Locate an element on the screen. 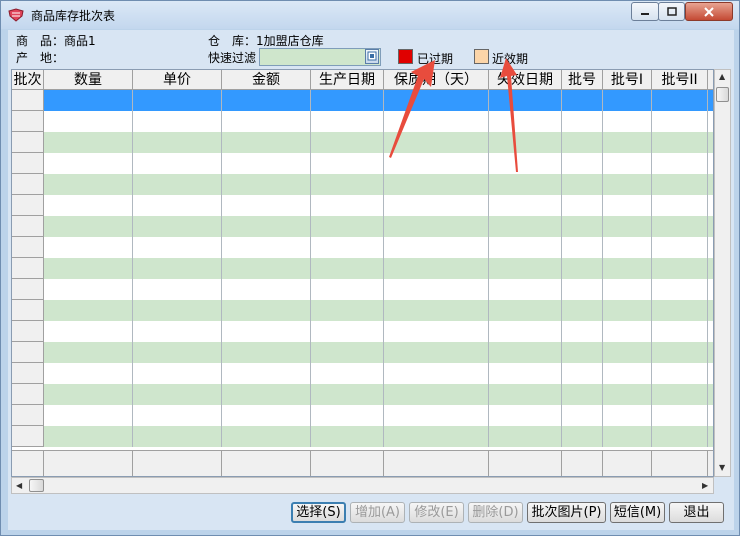  column-header-lot-number-2: 批号II is located at coordinates (680, 80).